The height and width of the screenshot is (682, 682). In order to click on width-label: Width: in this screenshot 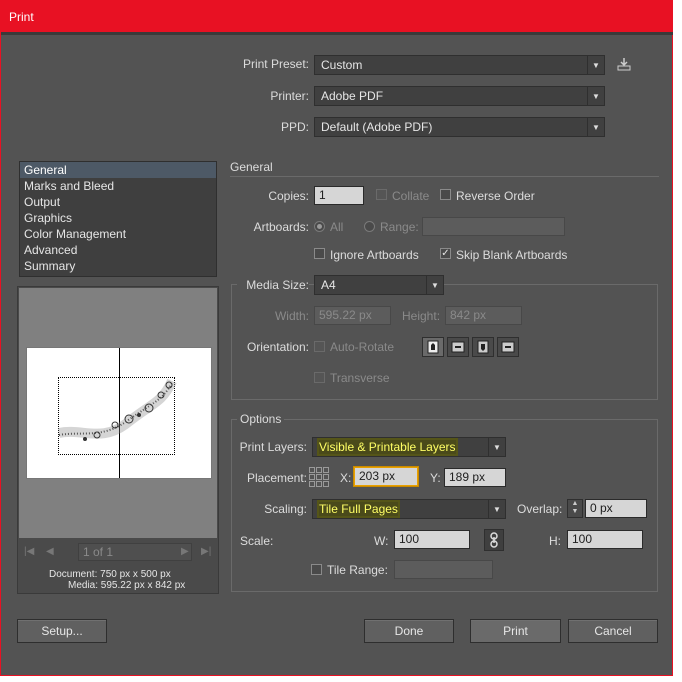, I will do `click(291, 316)`.